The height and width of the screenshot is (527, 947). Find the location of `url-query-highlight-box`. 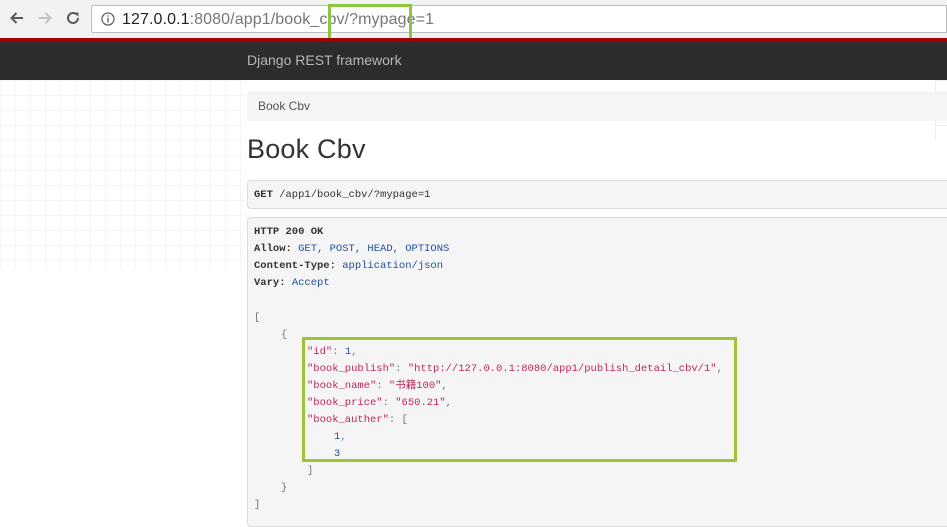

url-query-highlight-box is located at coordinates (370, 23).